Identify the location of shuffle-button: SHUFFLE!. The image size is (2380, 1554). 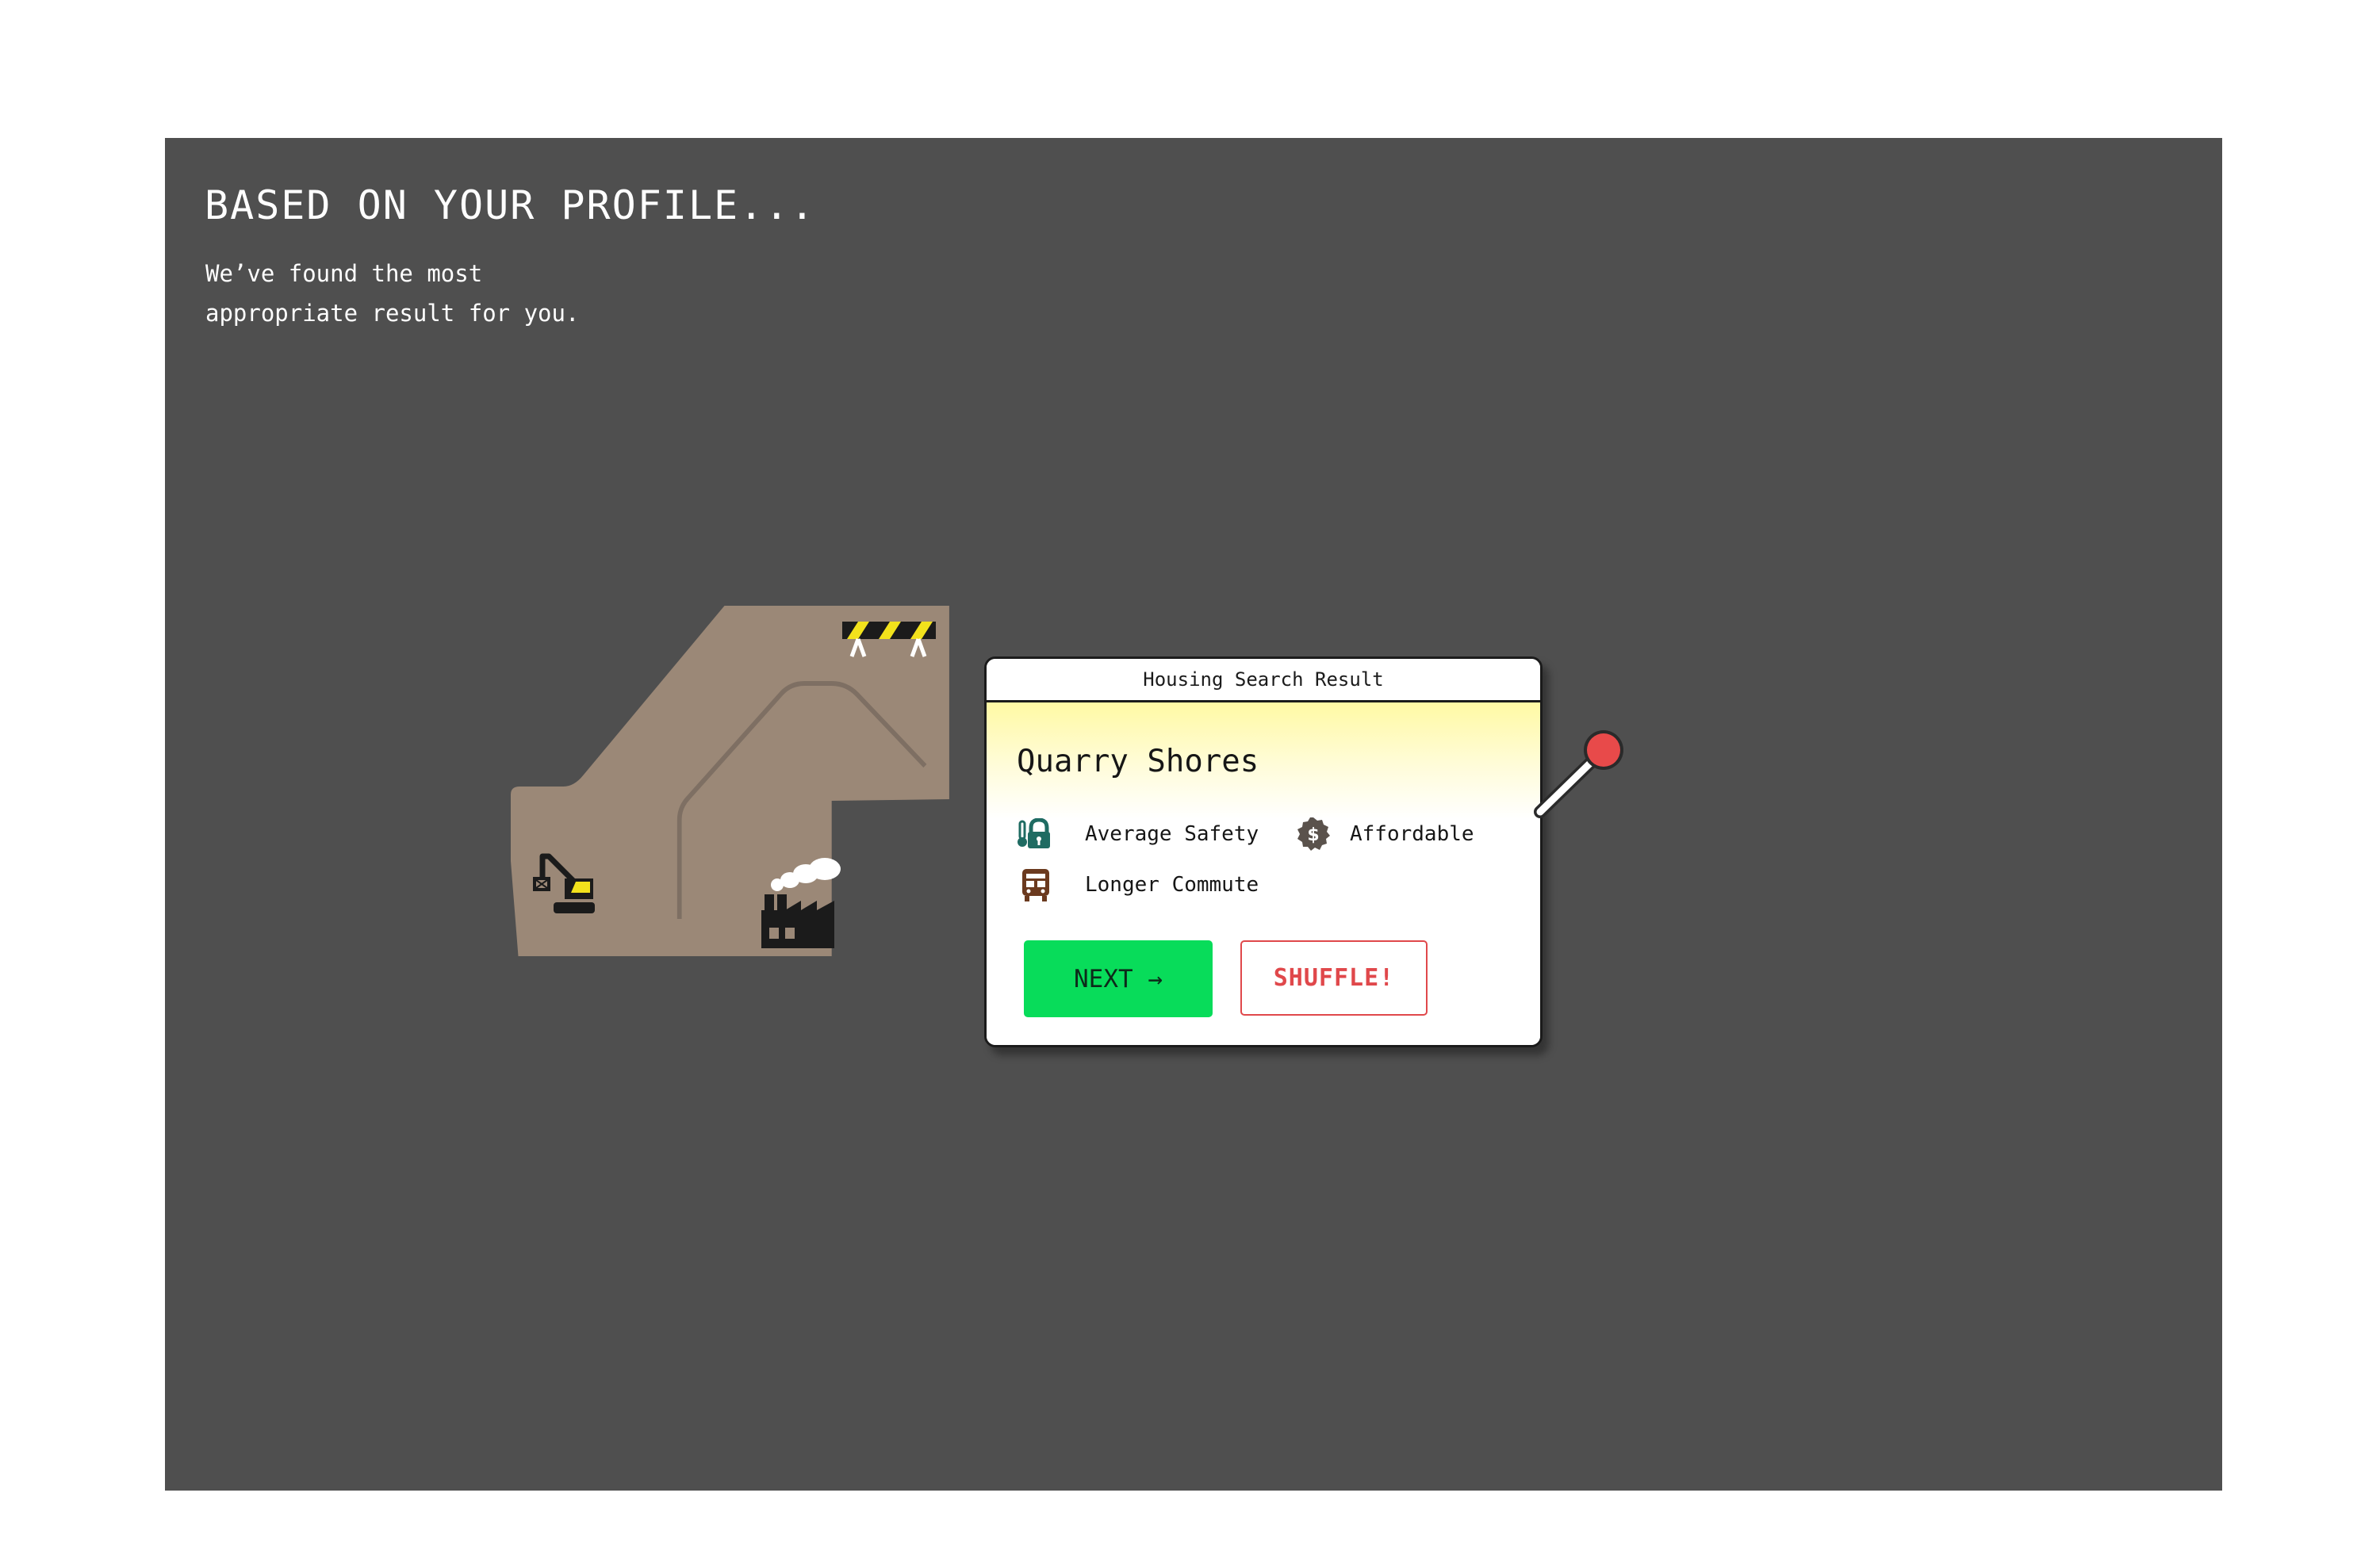
(1334, 978).